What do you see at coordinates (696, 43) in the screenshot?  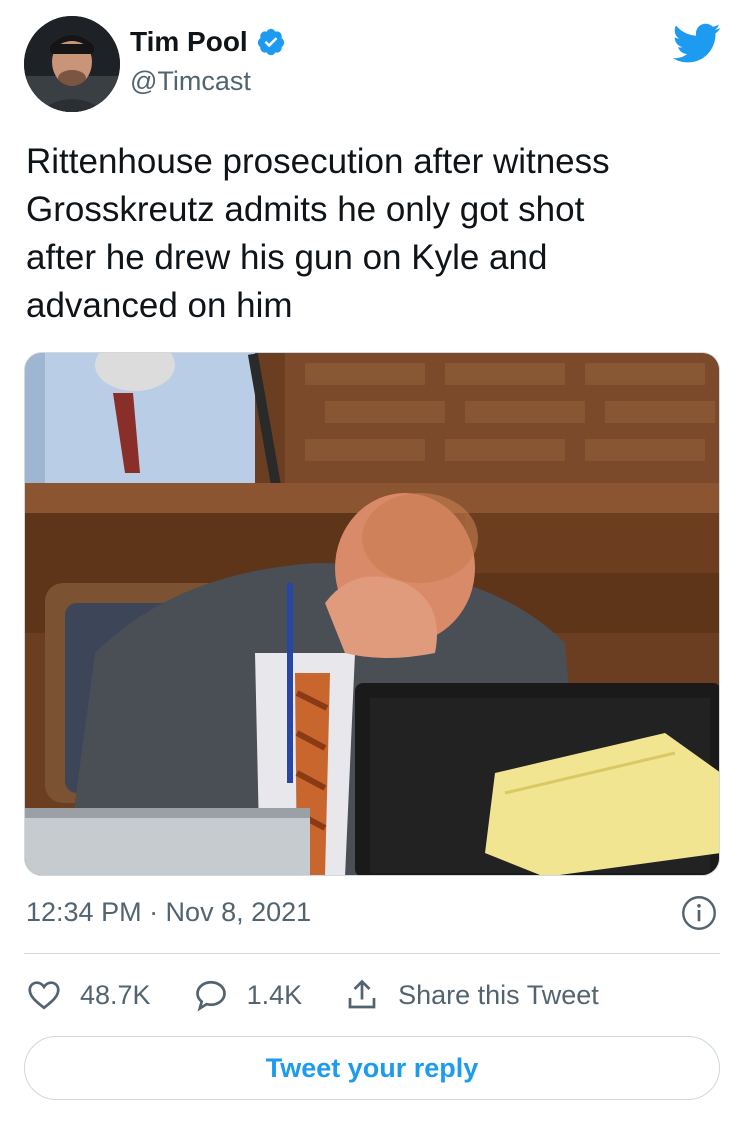 I see `twitter-bird-icon` at bounding box center [696, 43].